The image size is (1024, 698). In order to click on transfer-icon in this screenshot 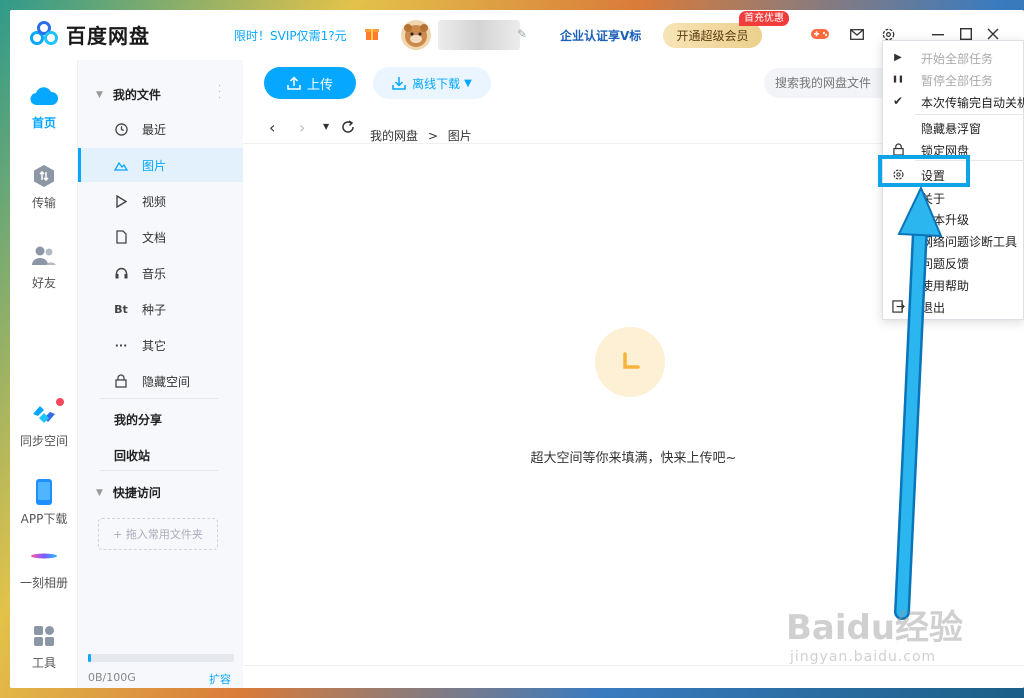, I will do `click(44, 176)`.